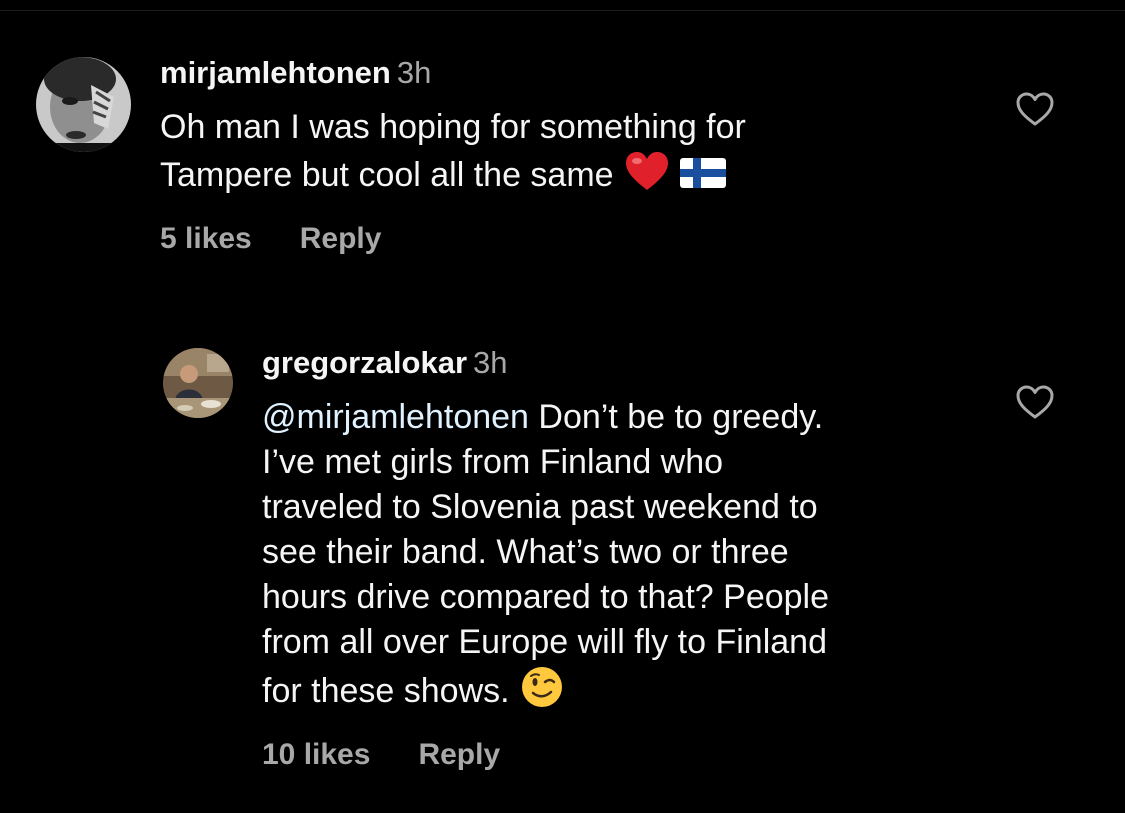 The image size is (1125, 813). Describe the element at coordinates (206, 238) in the screenshot. I see `likes-count: 5 likes` at that location.